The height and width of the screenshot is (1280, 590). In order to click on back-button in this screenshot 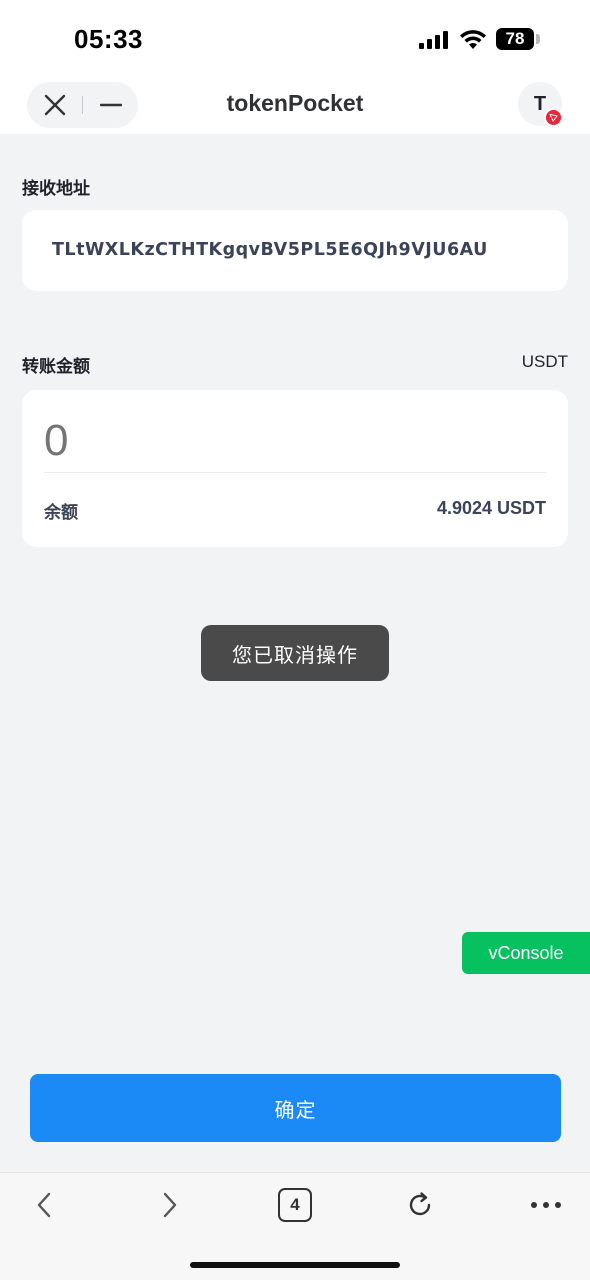, I will do `click(44, 1205)`.